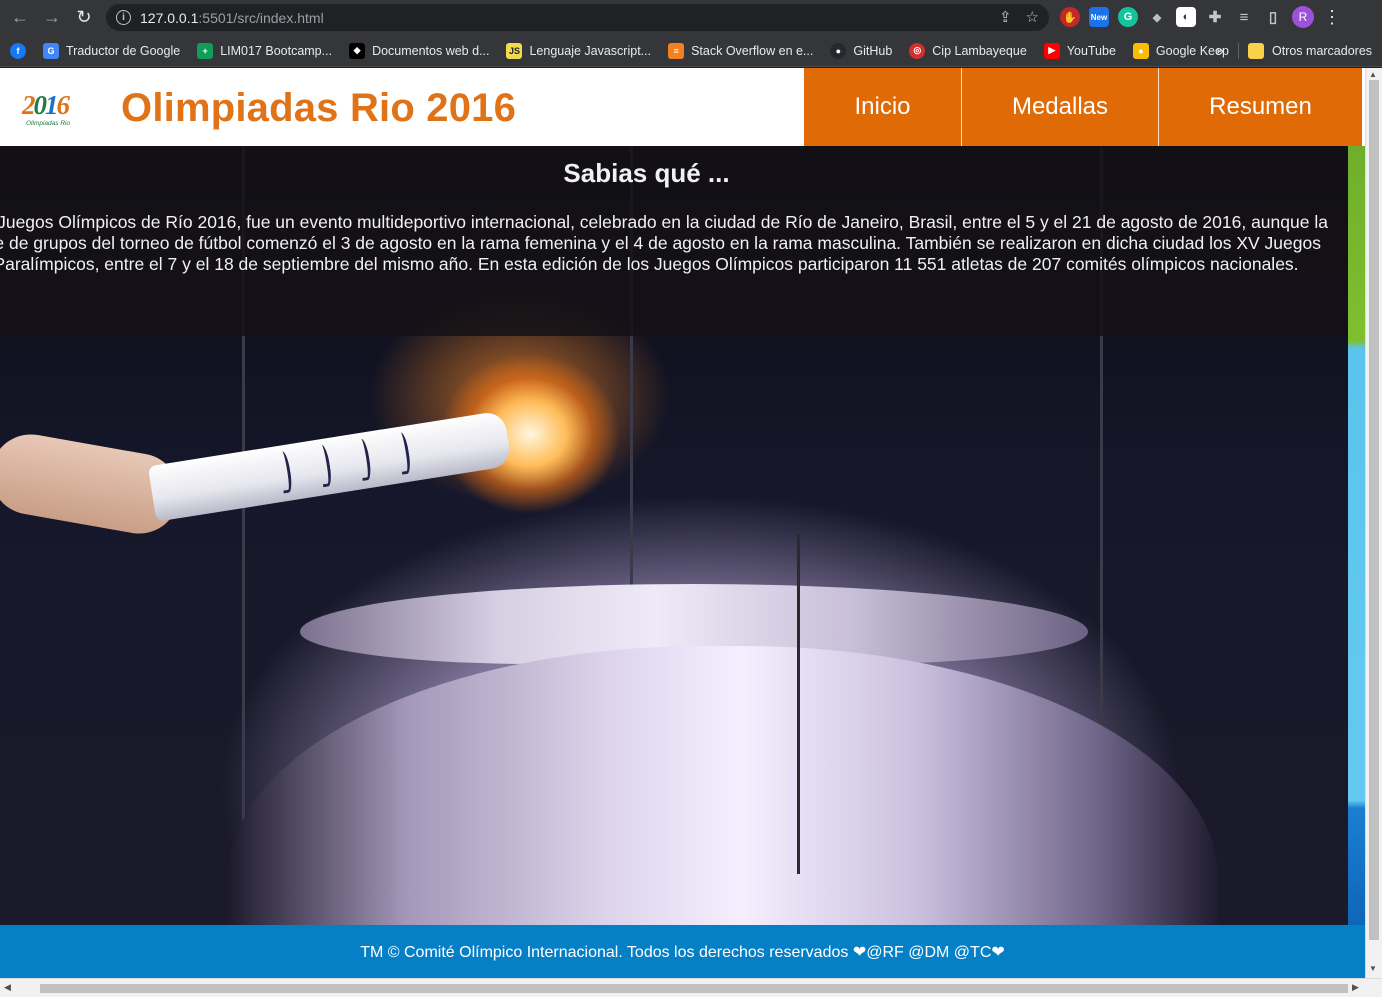 This screenshot has width=1382, height=997. I want to click on mdn-icon: ◆, so click(357, 50).